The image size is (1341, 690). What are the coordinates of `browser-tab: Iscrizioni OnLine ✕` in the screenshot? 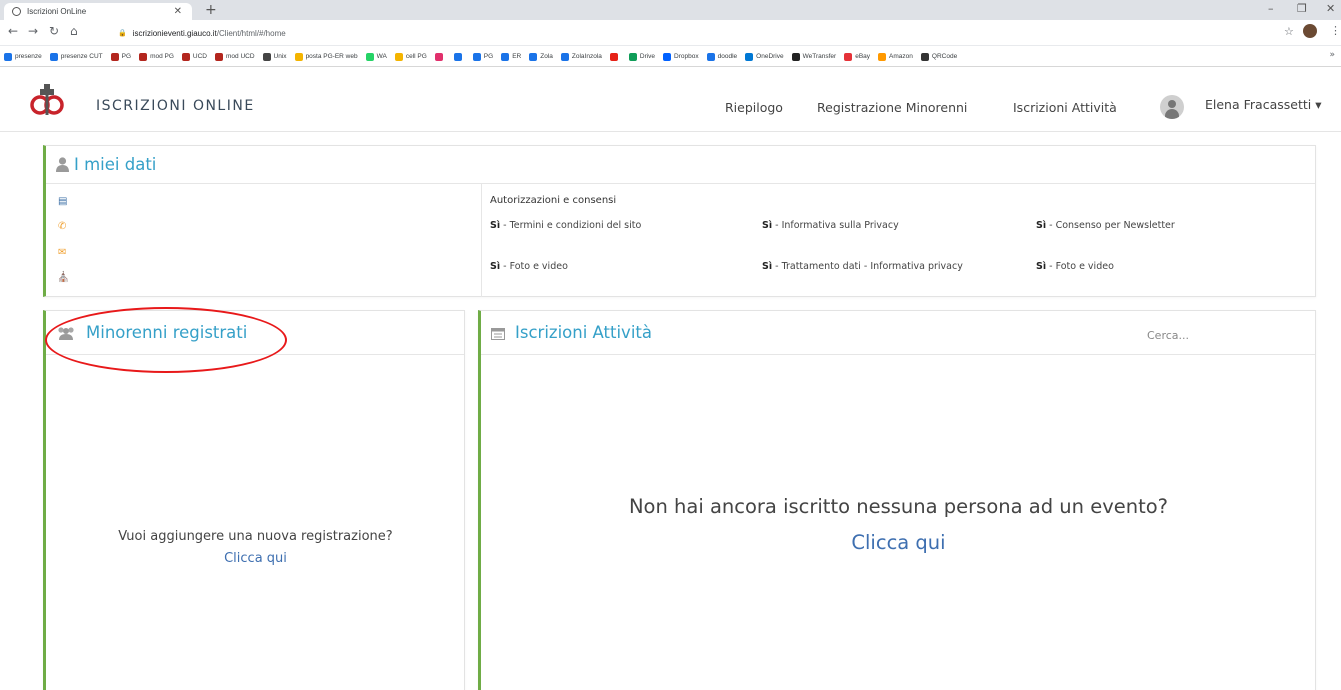 It's located at (98, 11).